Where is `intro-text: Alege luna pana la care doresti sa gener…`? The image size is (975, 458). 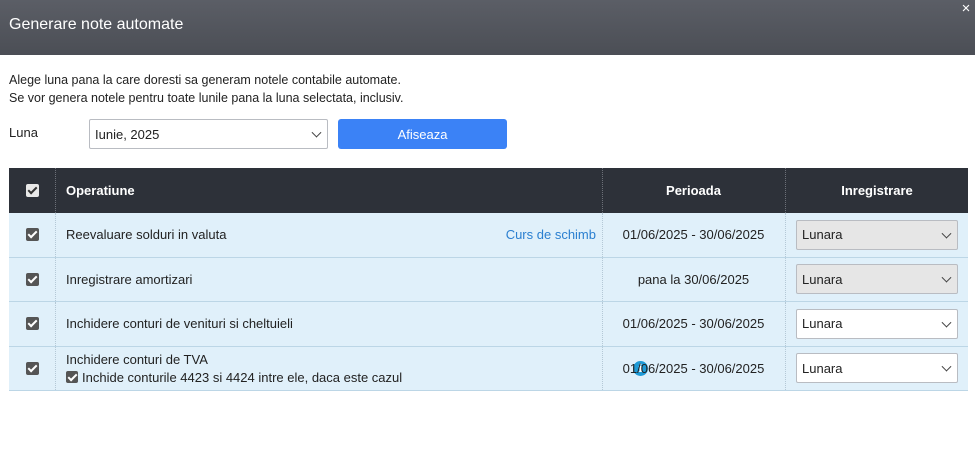 intro-text: Alege luna pana la care doresti sa gener… is located at coordinates (206, 89).